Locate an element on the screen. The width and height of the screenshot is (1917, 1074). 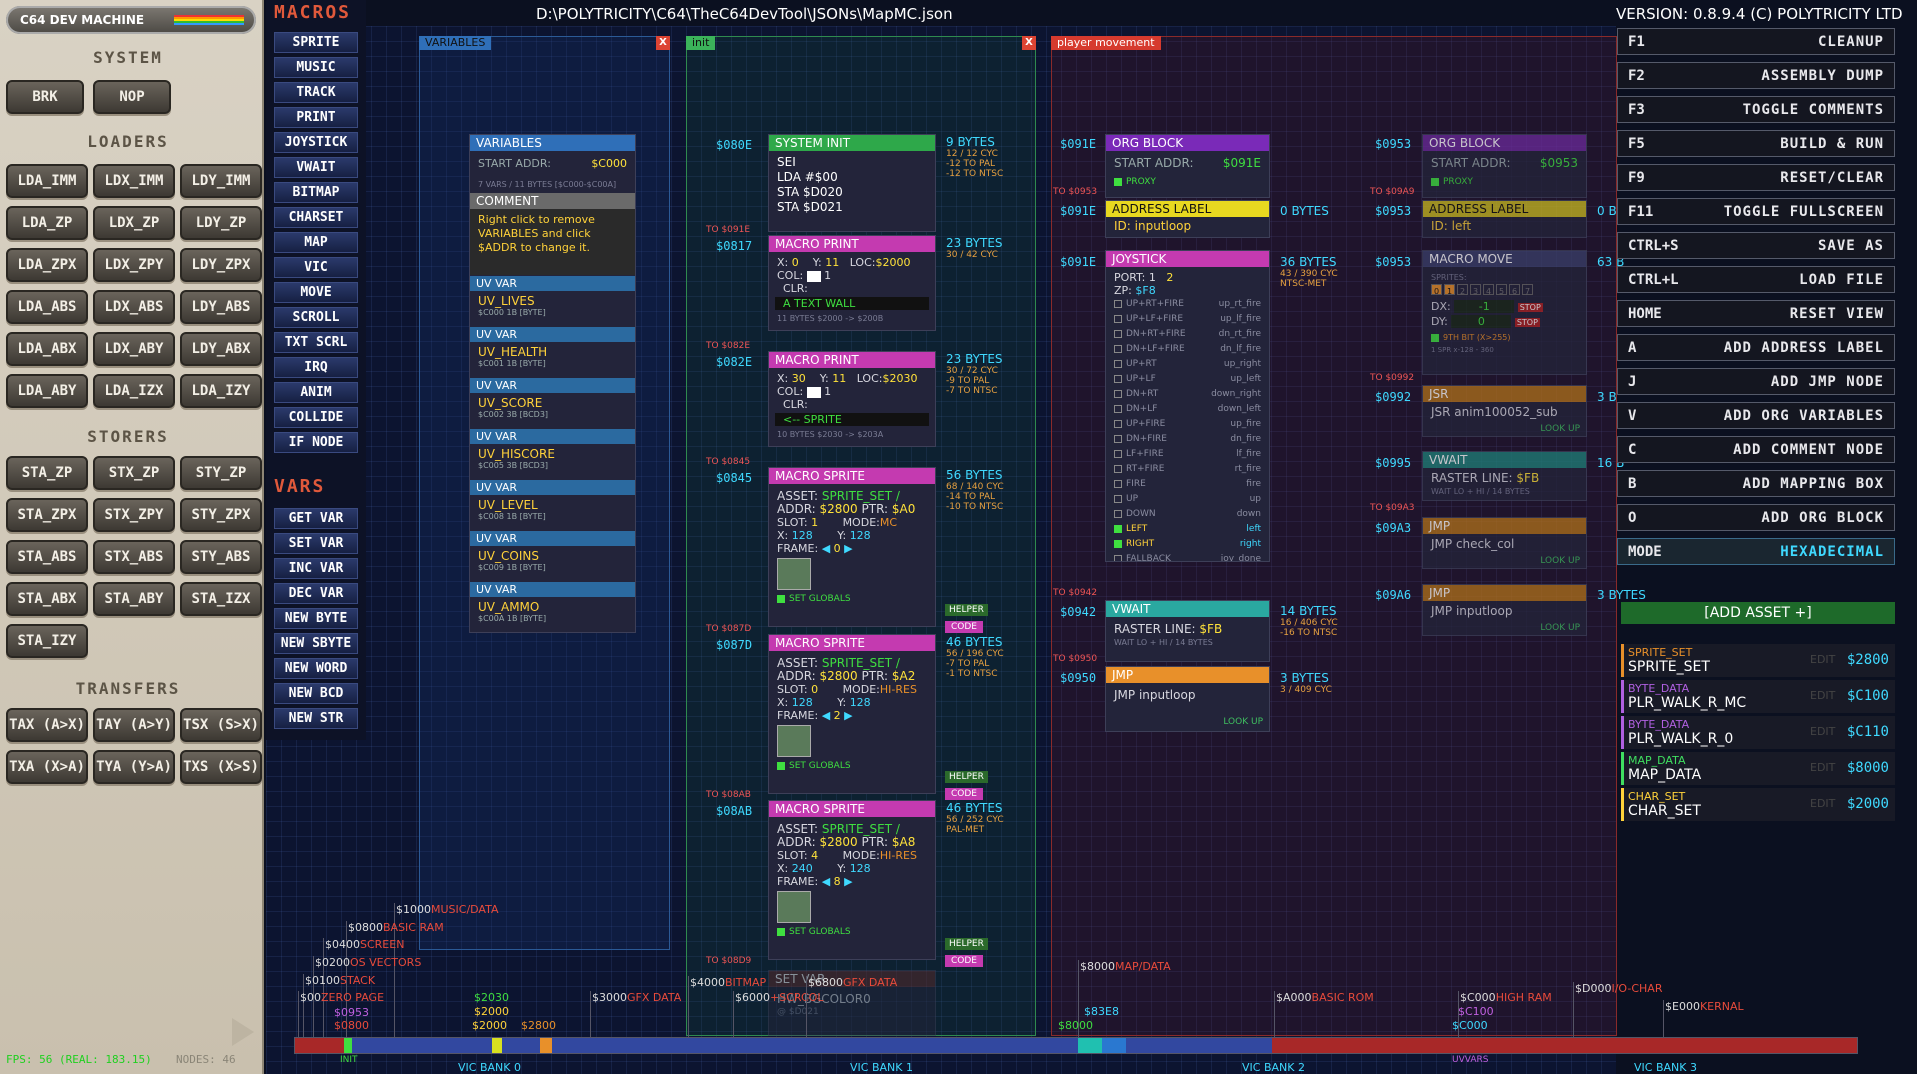
org-block-node: ORG BLOCK START ADDR: $0953 PROXY is located at coordinates (1504, 166).